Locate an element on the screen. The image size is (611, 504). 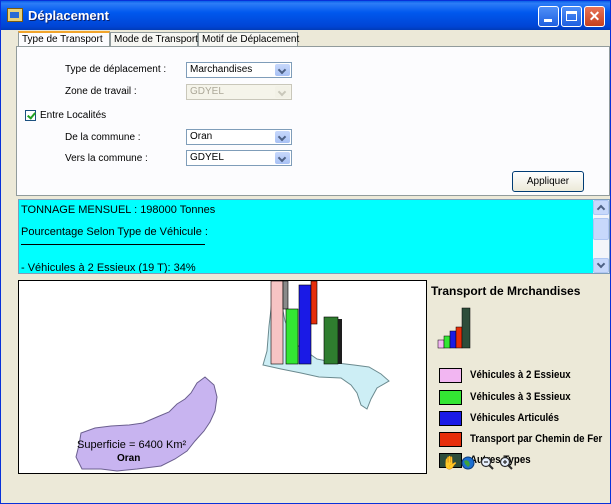
apply-button: Appliquer is located at coordinates (548, 181).